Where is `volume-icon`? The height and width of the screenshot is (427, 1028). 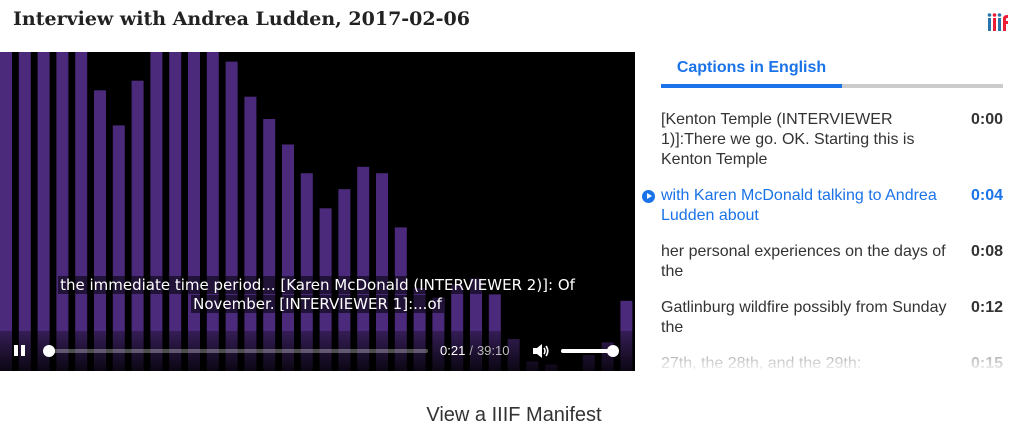 volume-icon is located at coordinates (541, 351).